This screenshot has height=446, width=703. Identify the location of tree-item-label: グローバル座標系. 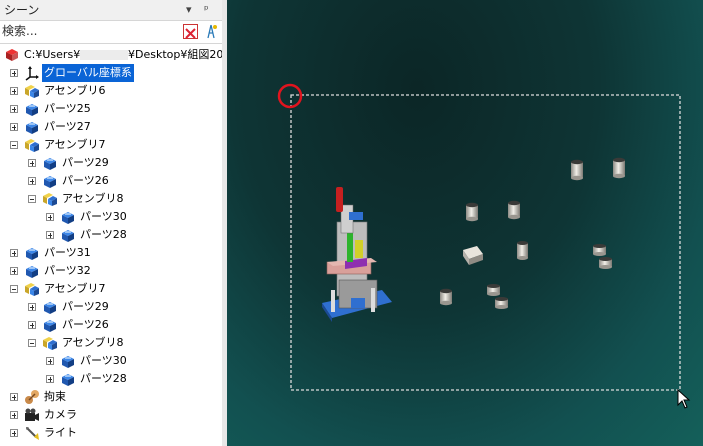
(88, 73).